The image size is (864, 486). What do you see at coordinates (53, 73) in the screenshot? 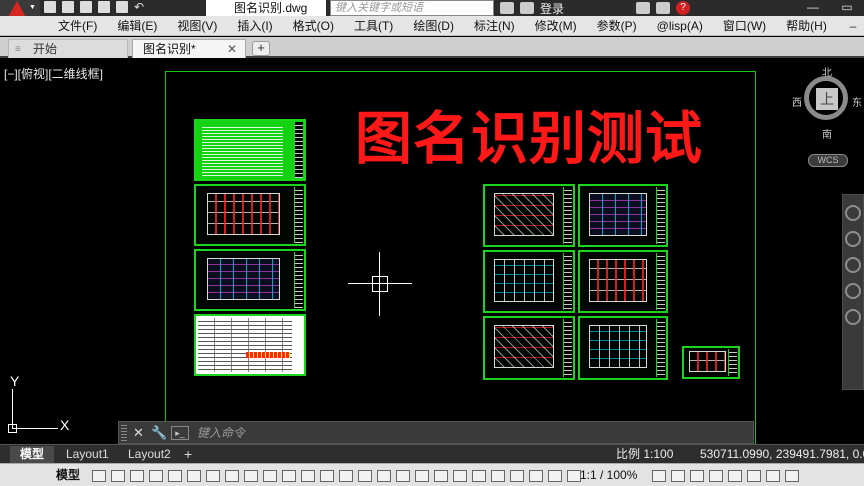
I see `viewport-controls: [−][俯视][二维线框]` at bounding box center [53, 73].